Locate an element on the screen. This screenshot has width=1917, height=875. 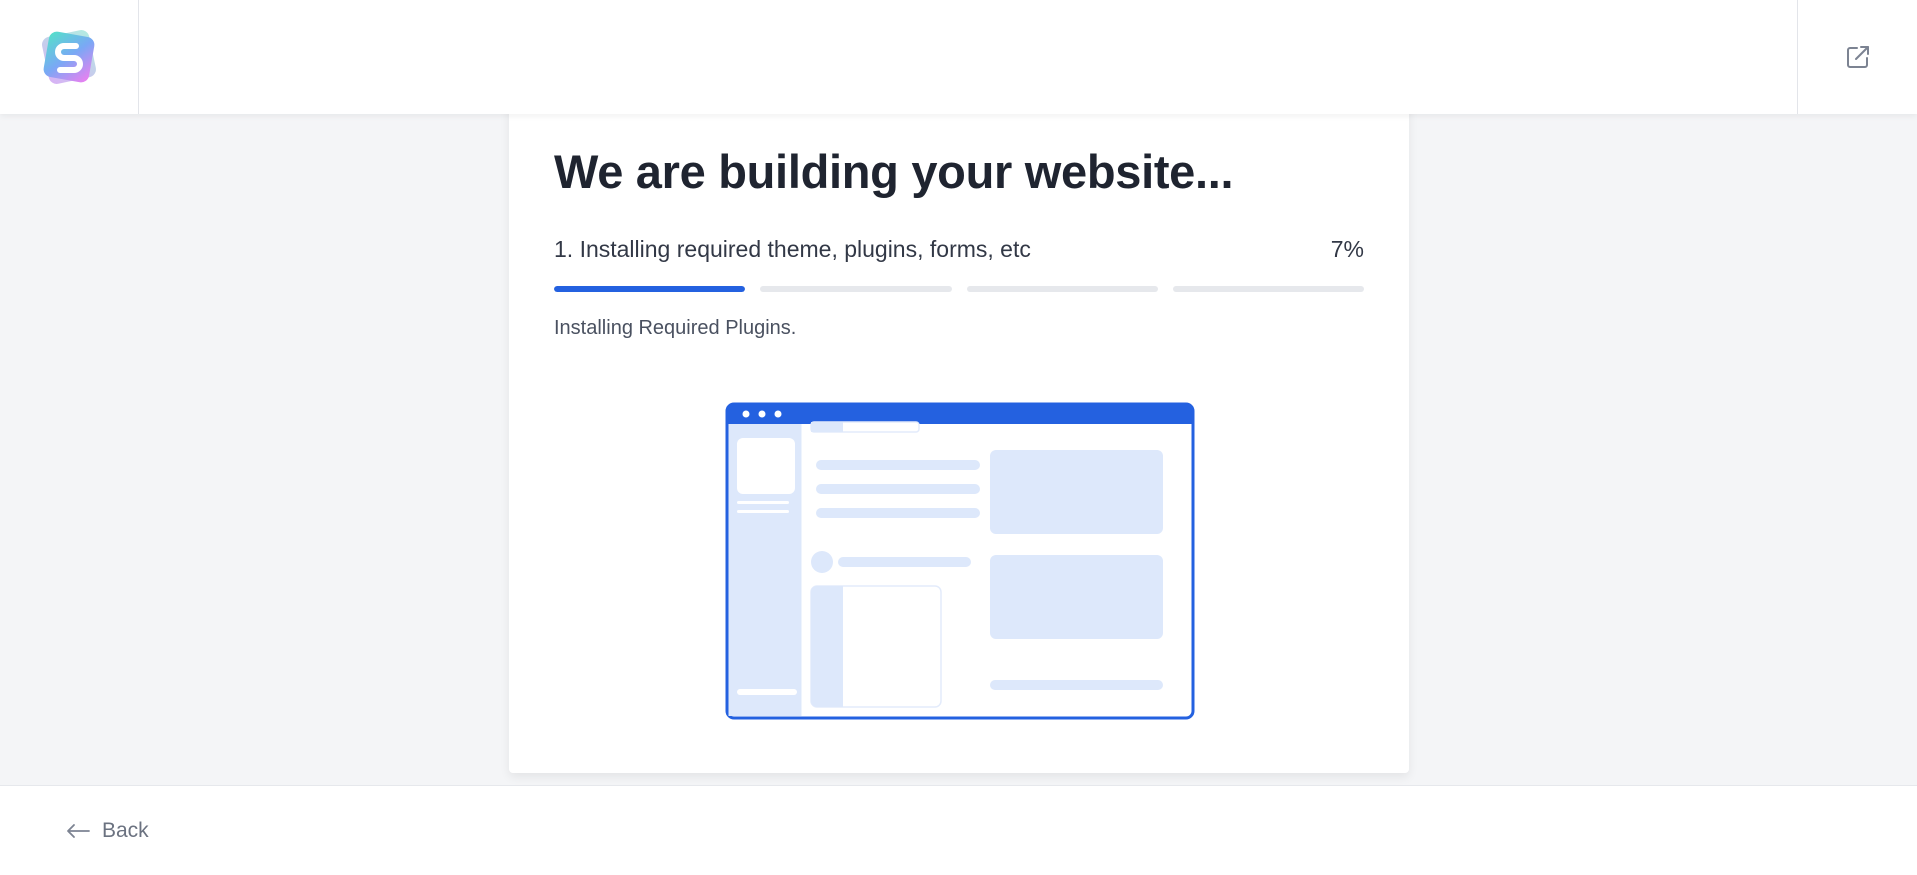
top-header is located at coordinates (958, 57).